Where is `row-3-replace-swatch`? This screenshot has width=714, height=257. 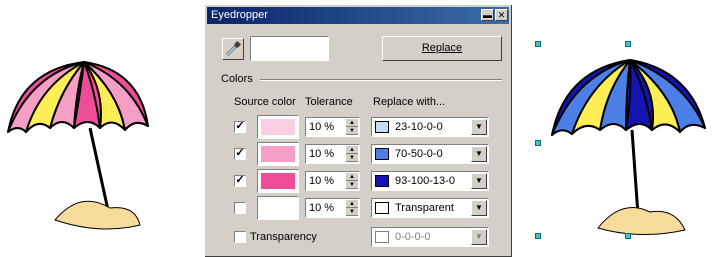 row-3-replace-swatch is located at coordinates (382, 181).